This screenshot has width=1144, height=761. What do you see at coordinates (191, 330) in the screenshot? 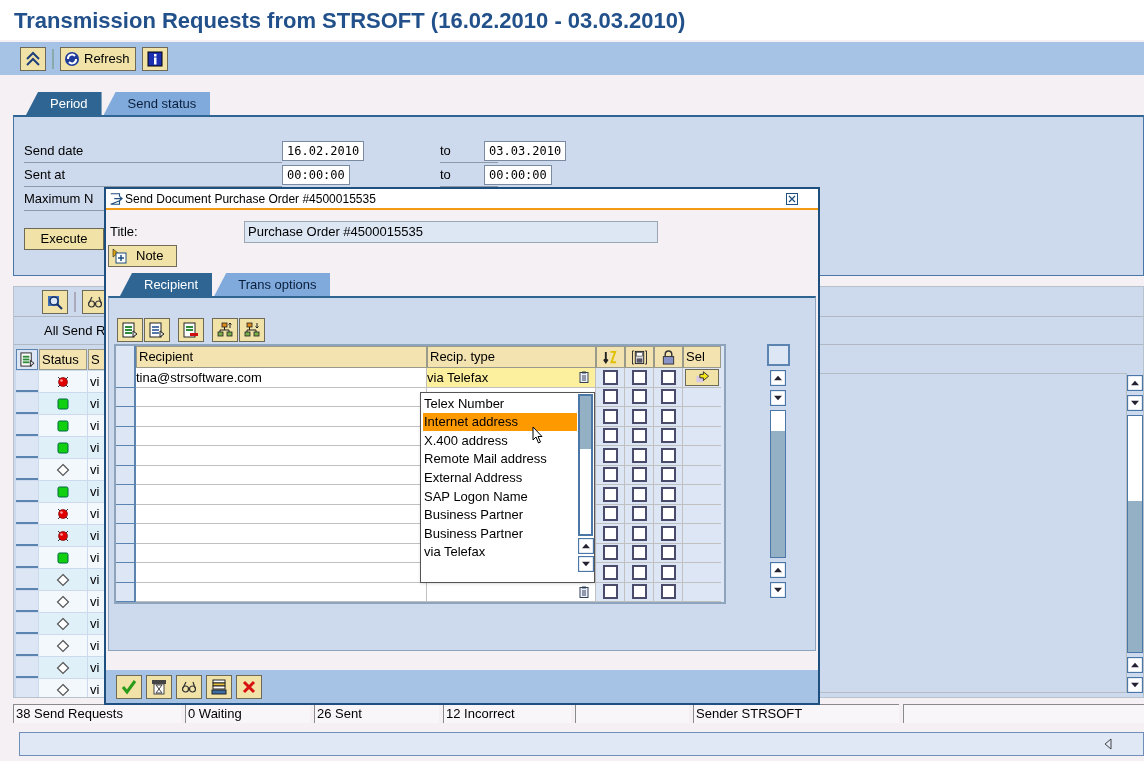
I see `delete-row-button` at bounding box center [191, 330].